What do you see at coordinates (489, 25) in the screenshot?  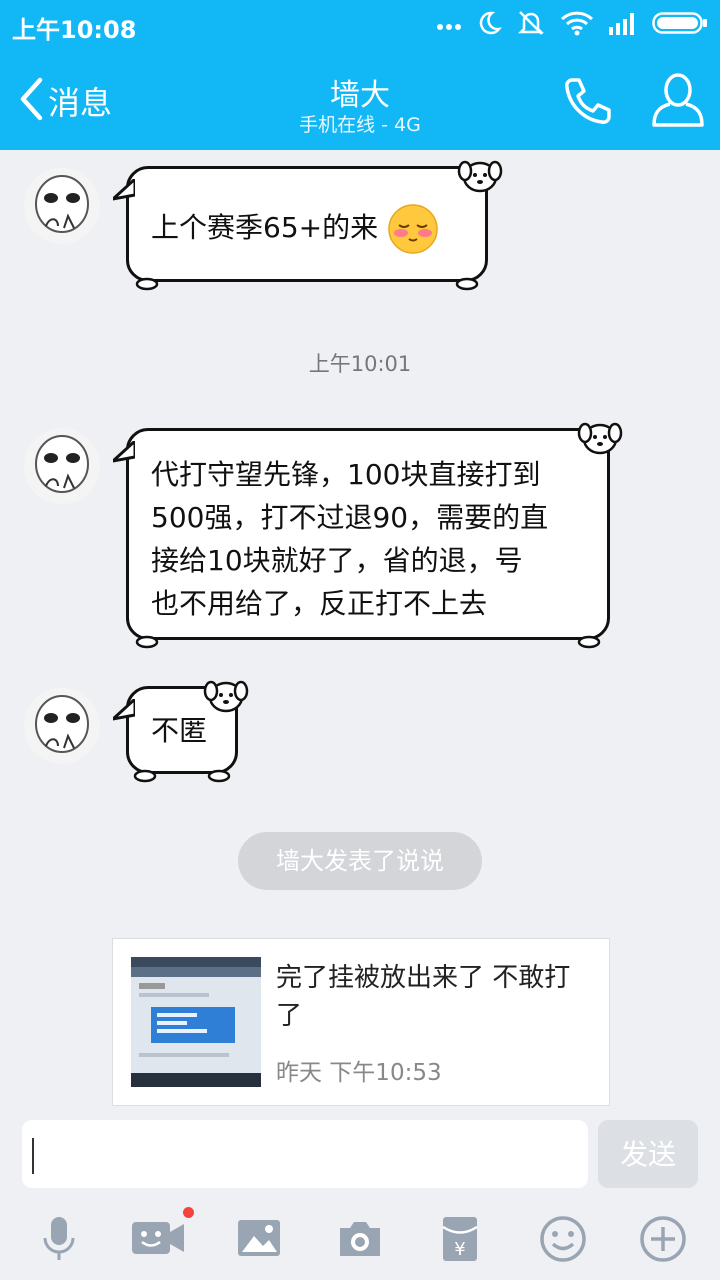 I see `moon-icon` at bounding box center [489, 25].